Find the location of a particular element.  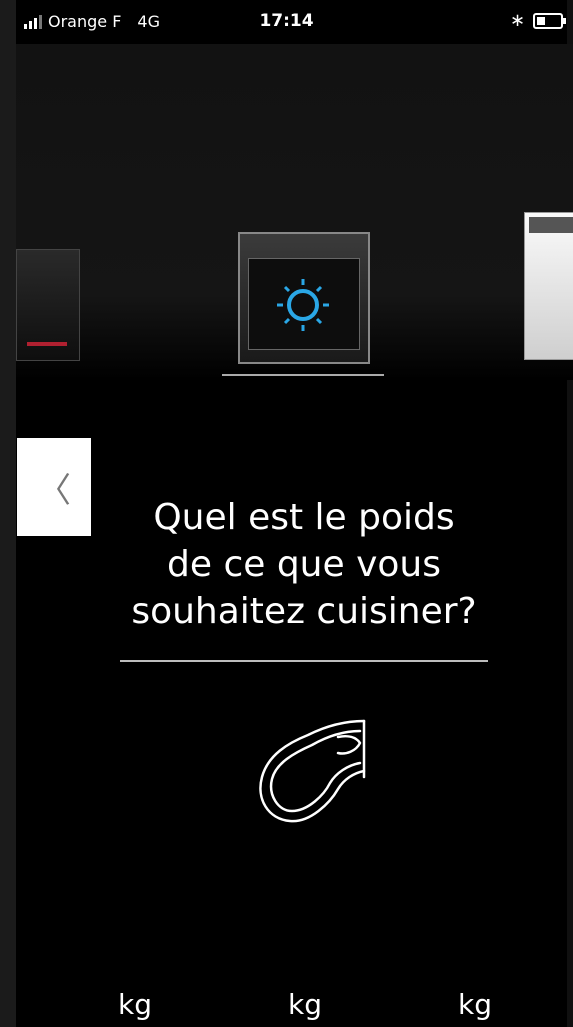

dishwasher-appliance is located at coordinates (548, 286).